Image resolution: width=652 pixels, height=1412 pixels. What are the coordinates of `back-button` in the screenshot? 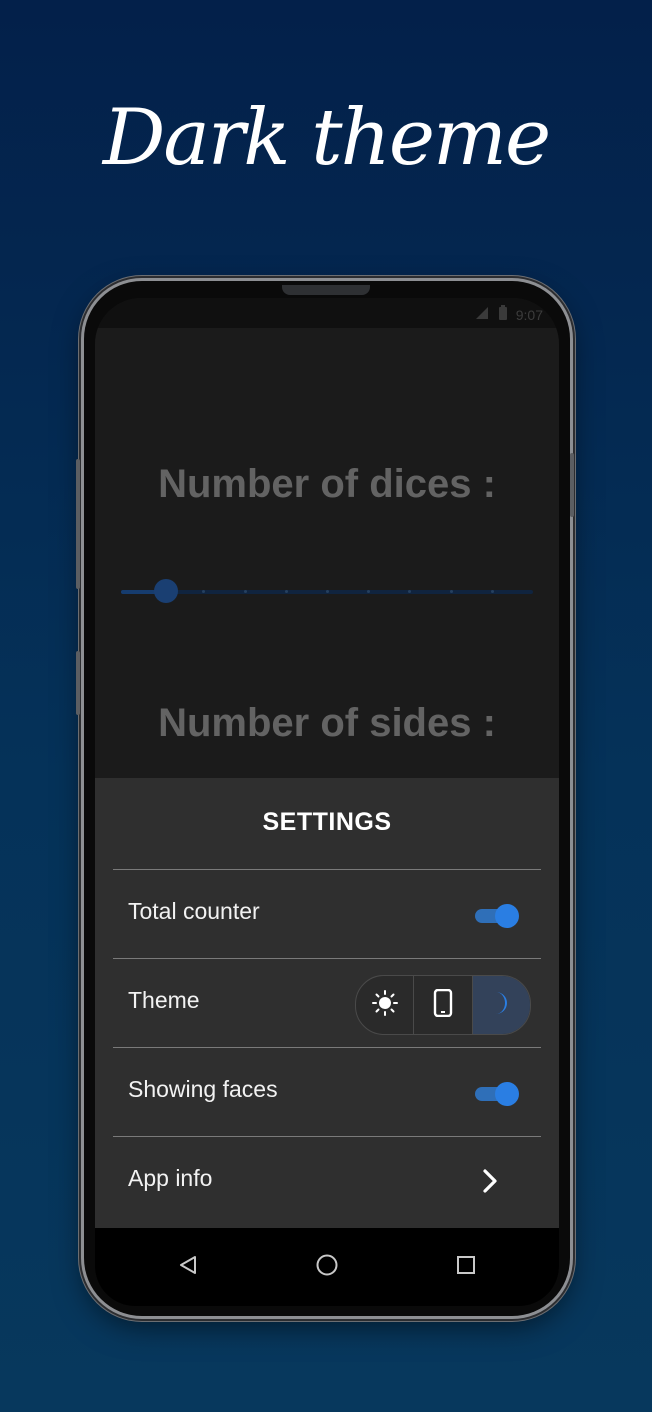 It's located at (188, 1267).